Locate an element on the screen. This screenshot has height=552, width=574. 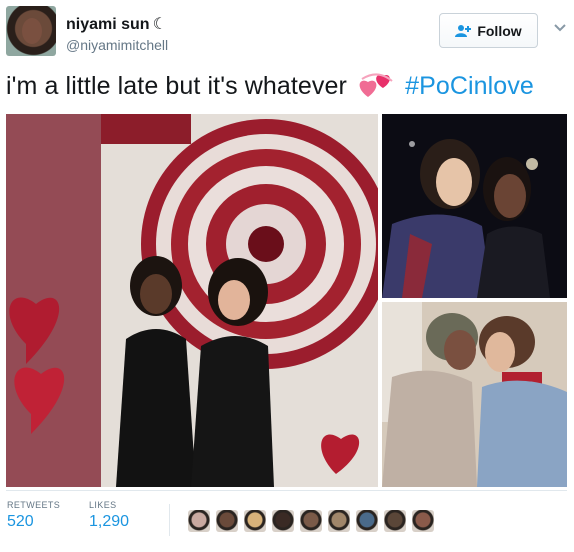
liker-avatars is located at coordinates (314, 521).